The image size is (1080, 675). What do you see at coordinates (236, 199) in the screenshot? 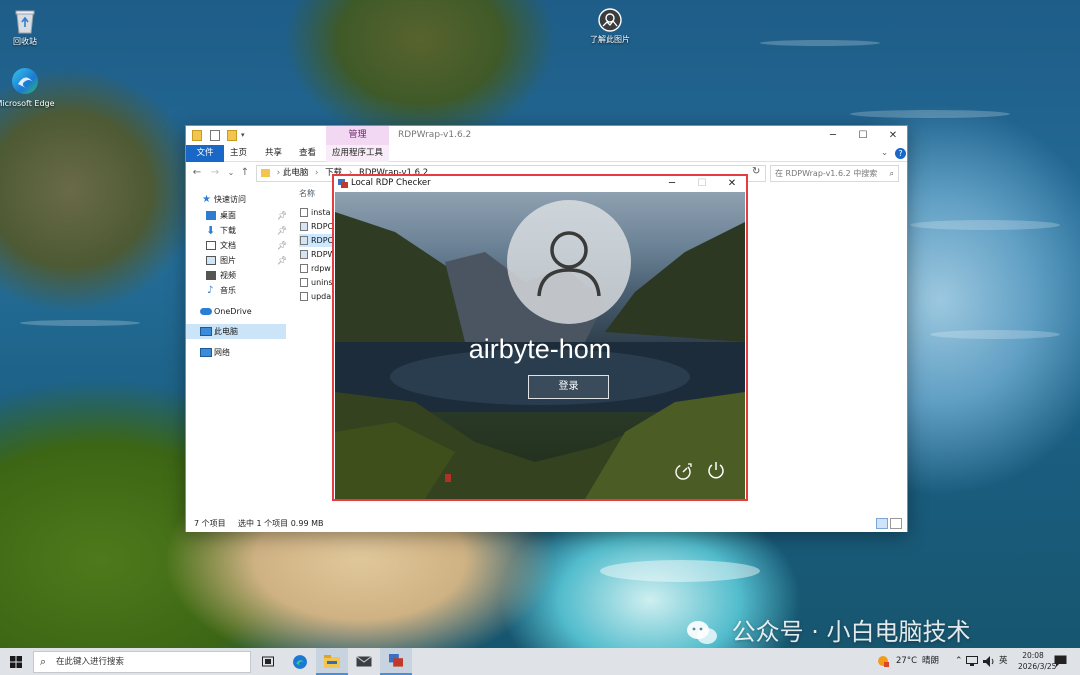
I see `nav-quick-access: ★ 快速访问` at bounding box center [236, 199].